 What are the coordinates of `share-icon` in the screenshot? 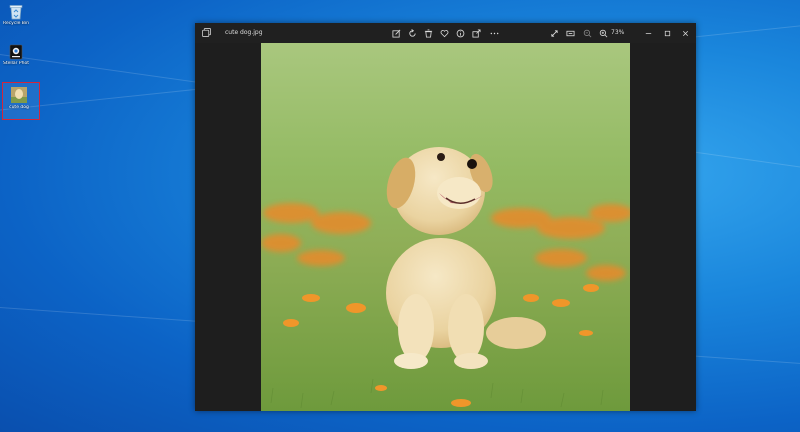 It's located at (476, 33).